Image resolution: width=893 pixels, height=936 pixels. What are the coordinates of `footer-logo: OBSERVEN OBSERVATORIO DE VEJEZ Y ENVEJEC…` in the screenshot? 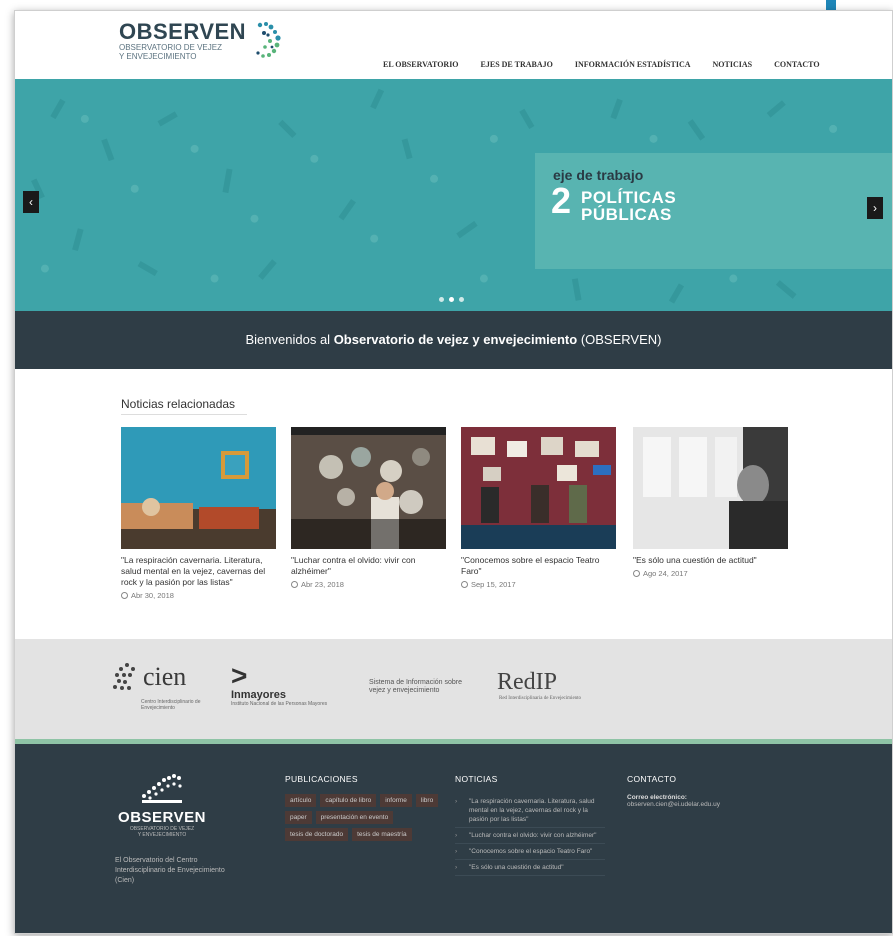 It's located at (162, 804).